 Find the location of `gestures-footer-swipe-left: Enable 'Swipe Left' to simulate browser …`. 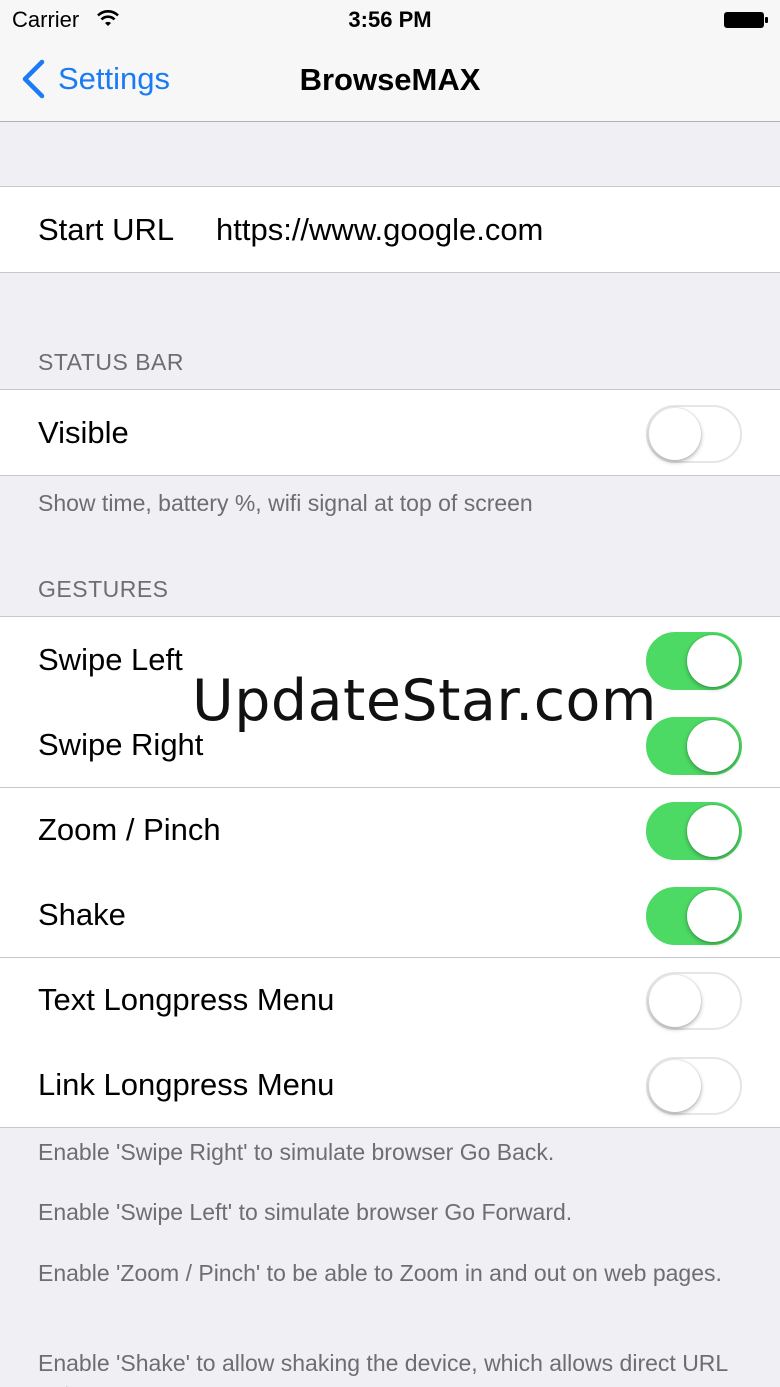

gestures-footer-swipe-left: Enable 'Swipe Left' to simulate browser … is located at coordinates (305, 1212).